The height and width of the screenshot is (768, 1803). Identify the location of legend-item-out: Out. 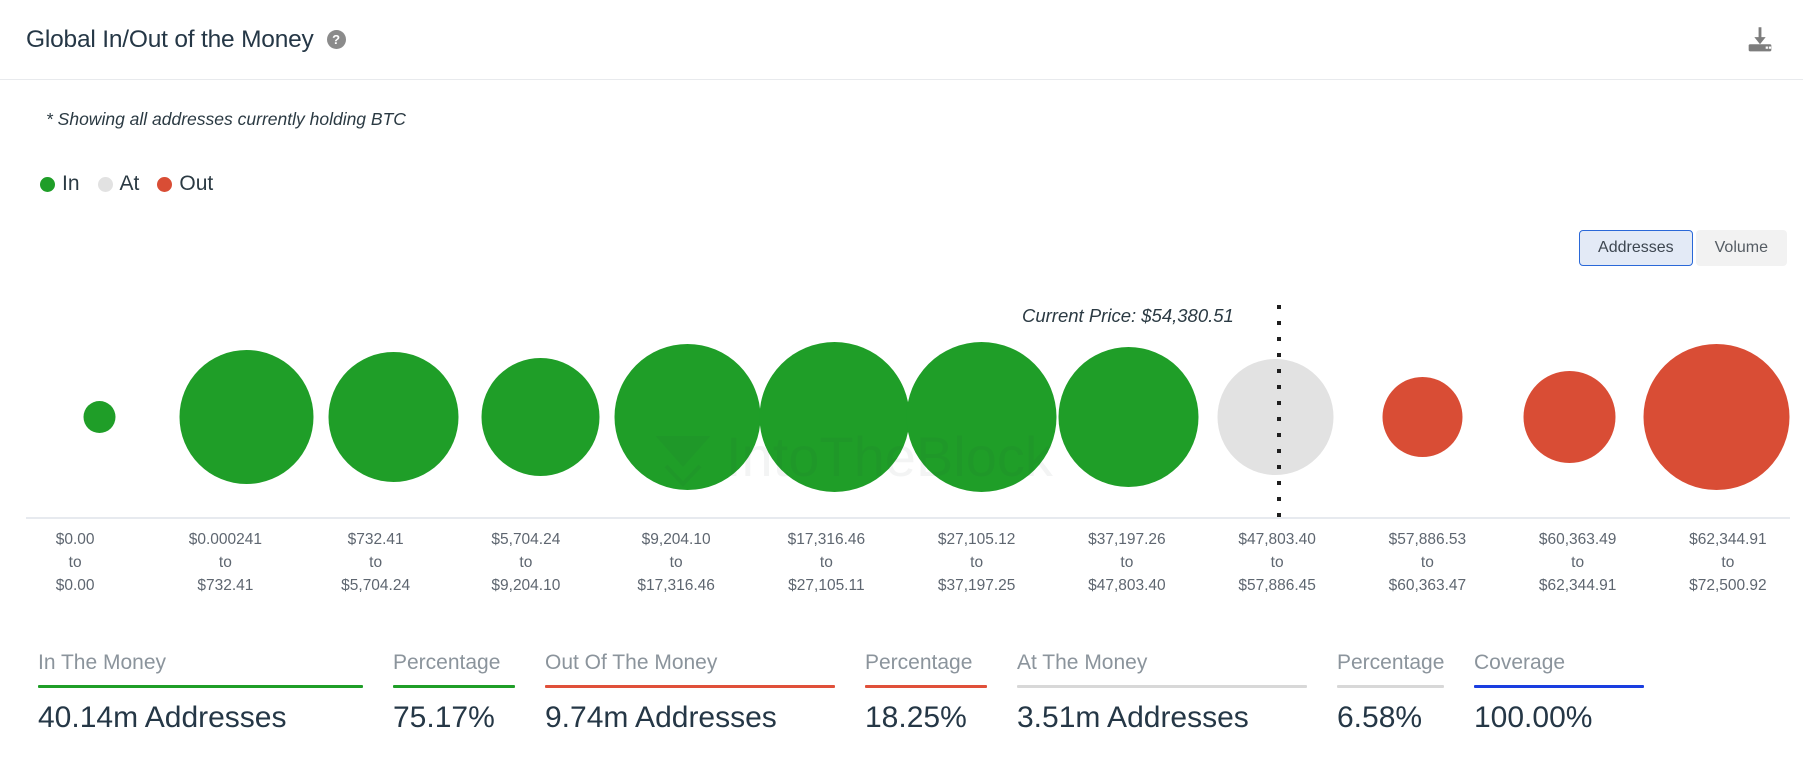
(185, 184).